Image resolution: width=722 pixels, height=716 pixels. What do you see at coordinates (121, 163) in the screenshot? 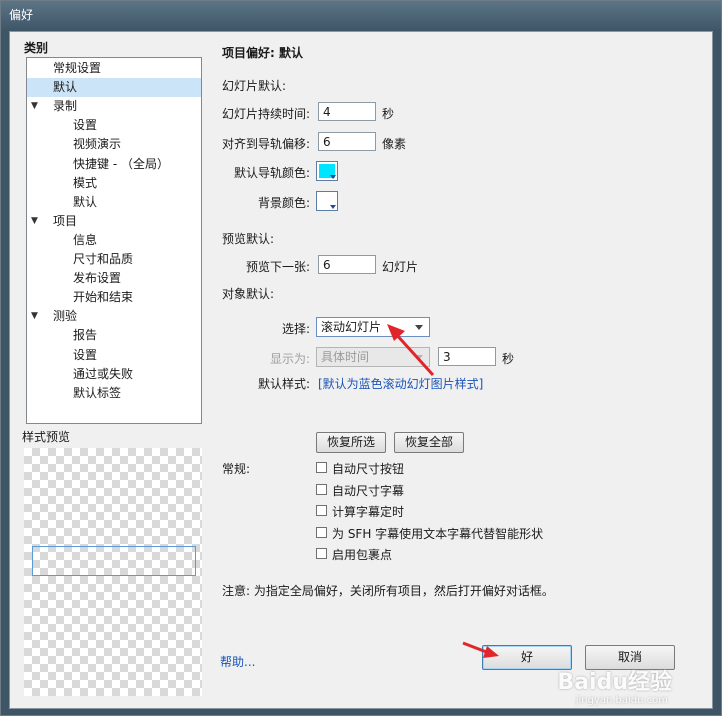
I see `category-item-label: 快捷键 - （全局）` at bounding box center [121, 163].